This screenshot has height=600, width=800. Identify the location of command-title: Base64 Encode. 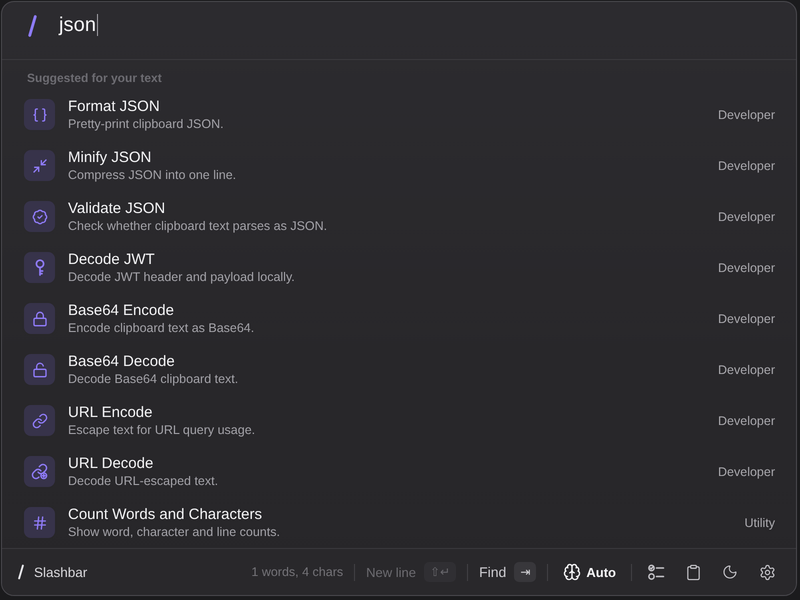
(387, 311).